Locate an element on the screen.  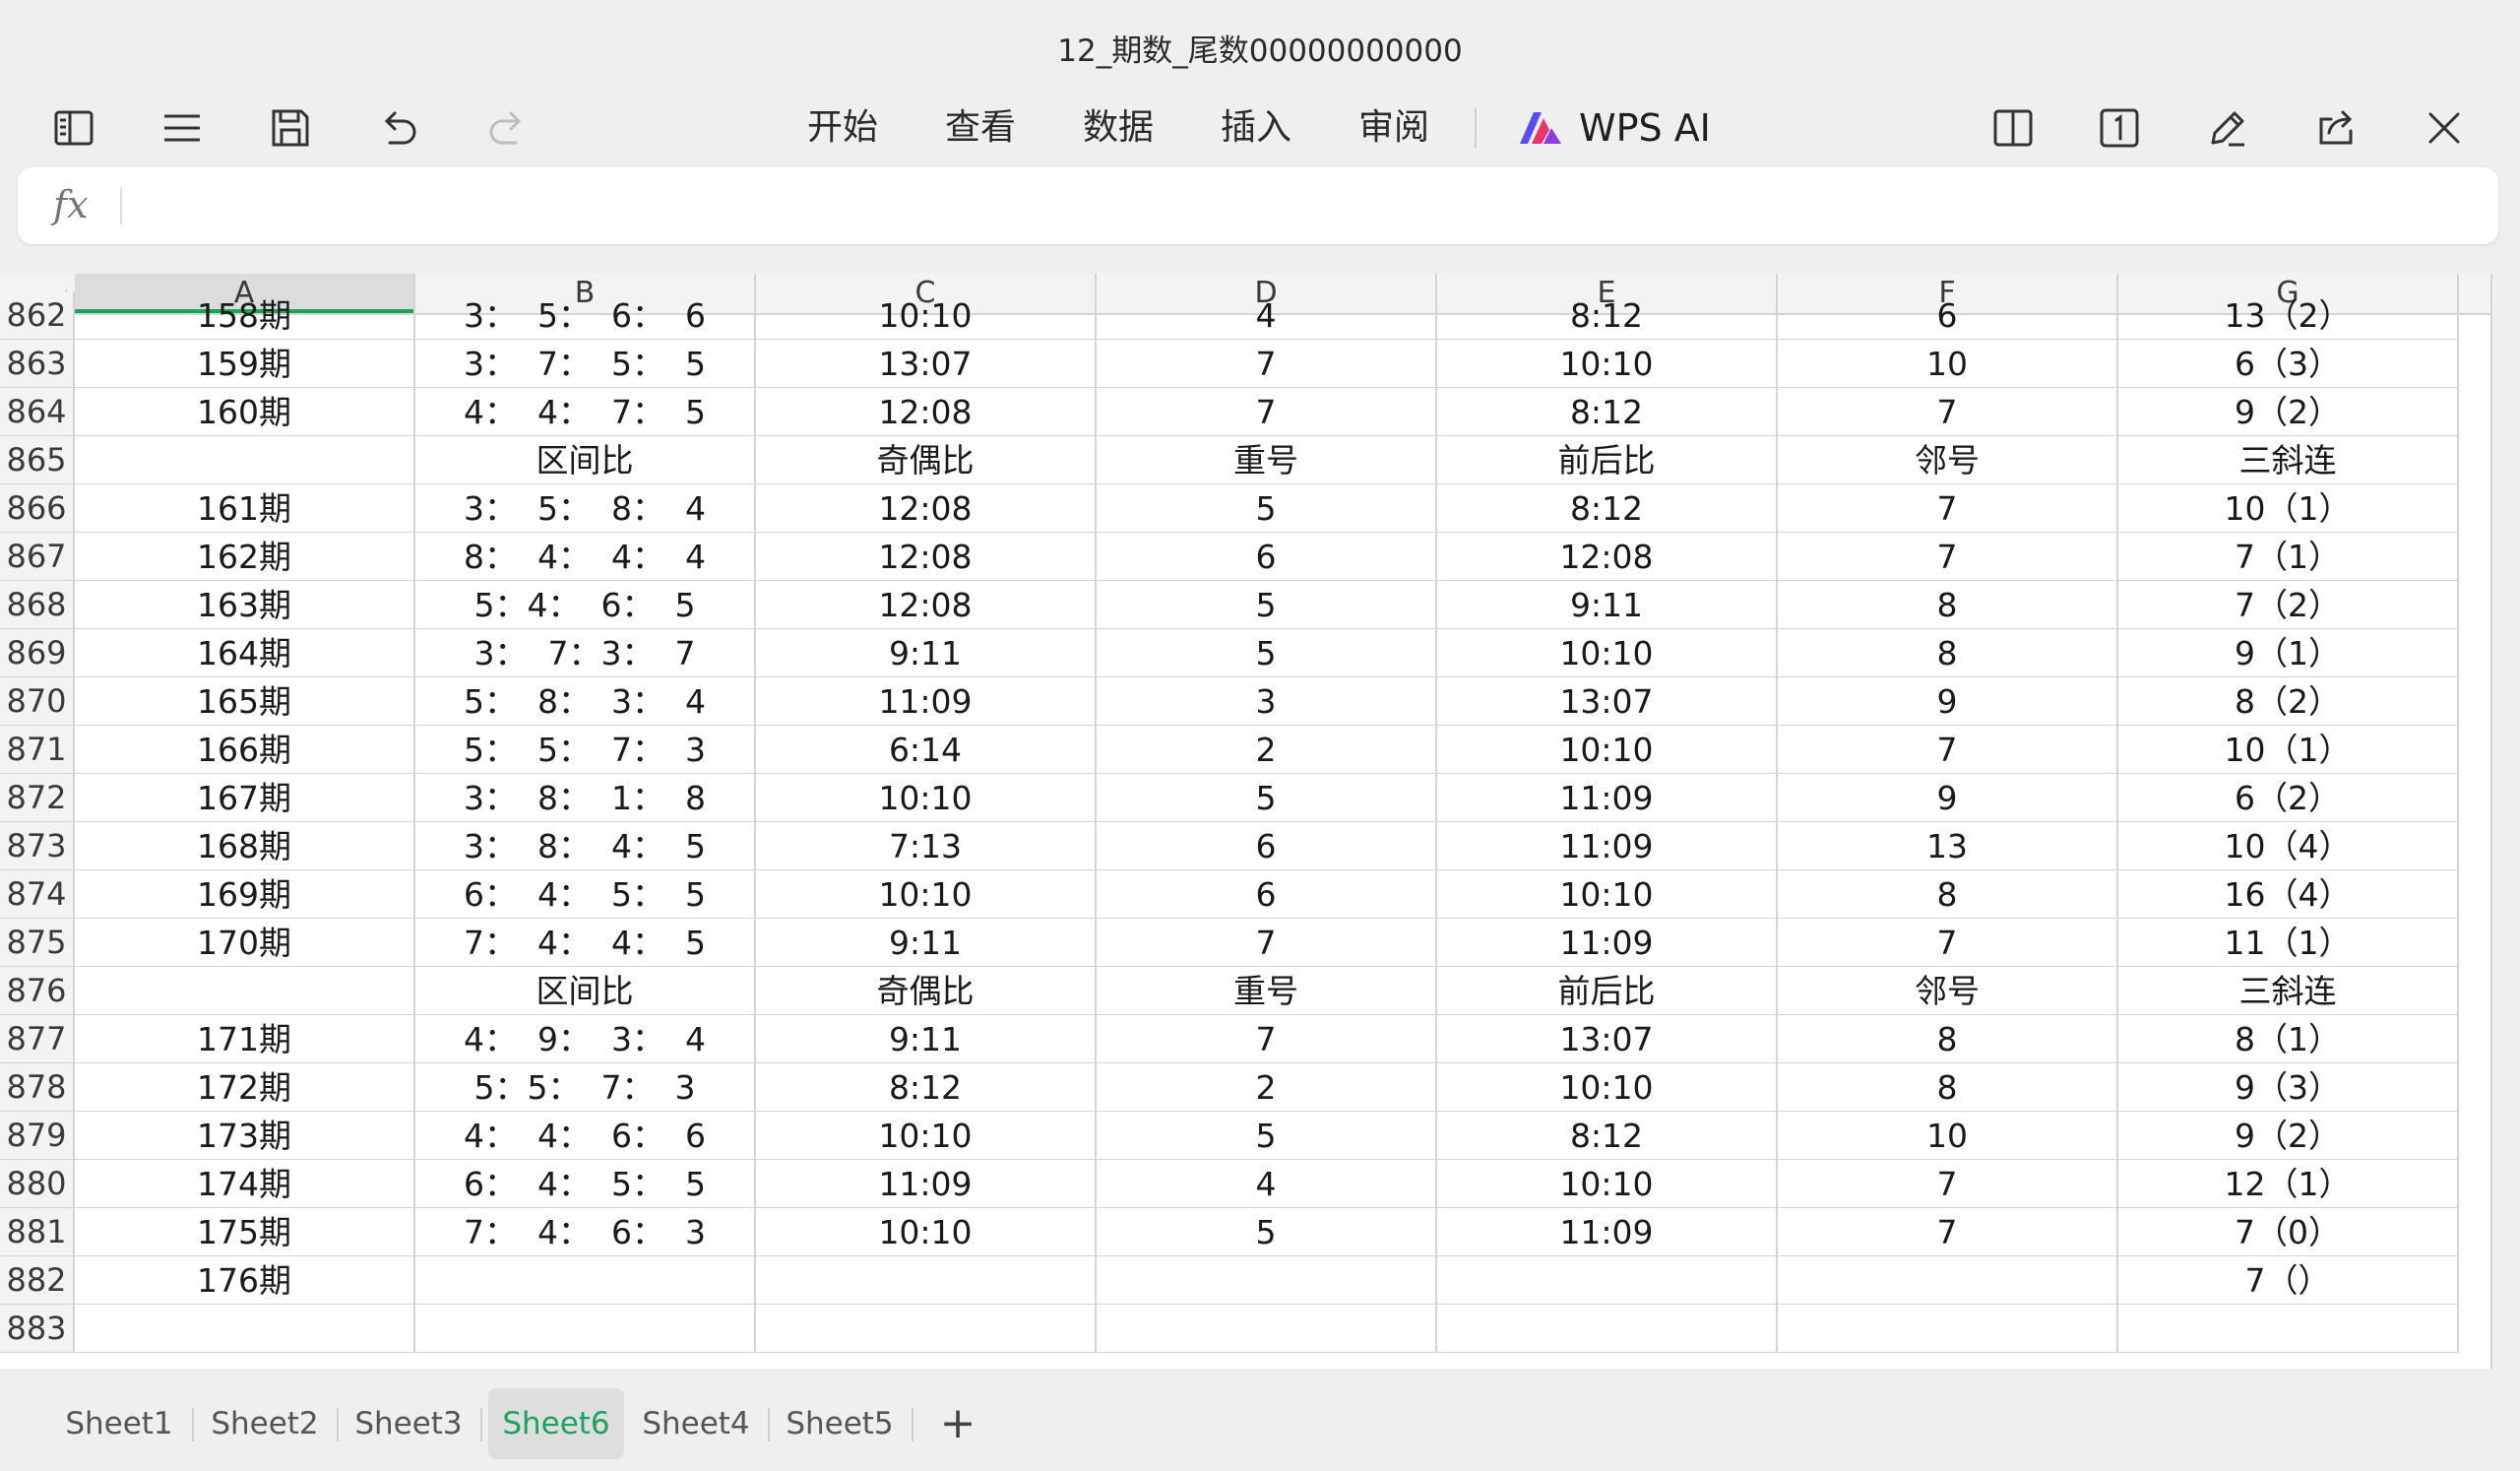
cell-a: 165期 is located at coordinates (245, 701).